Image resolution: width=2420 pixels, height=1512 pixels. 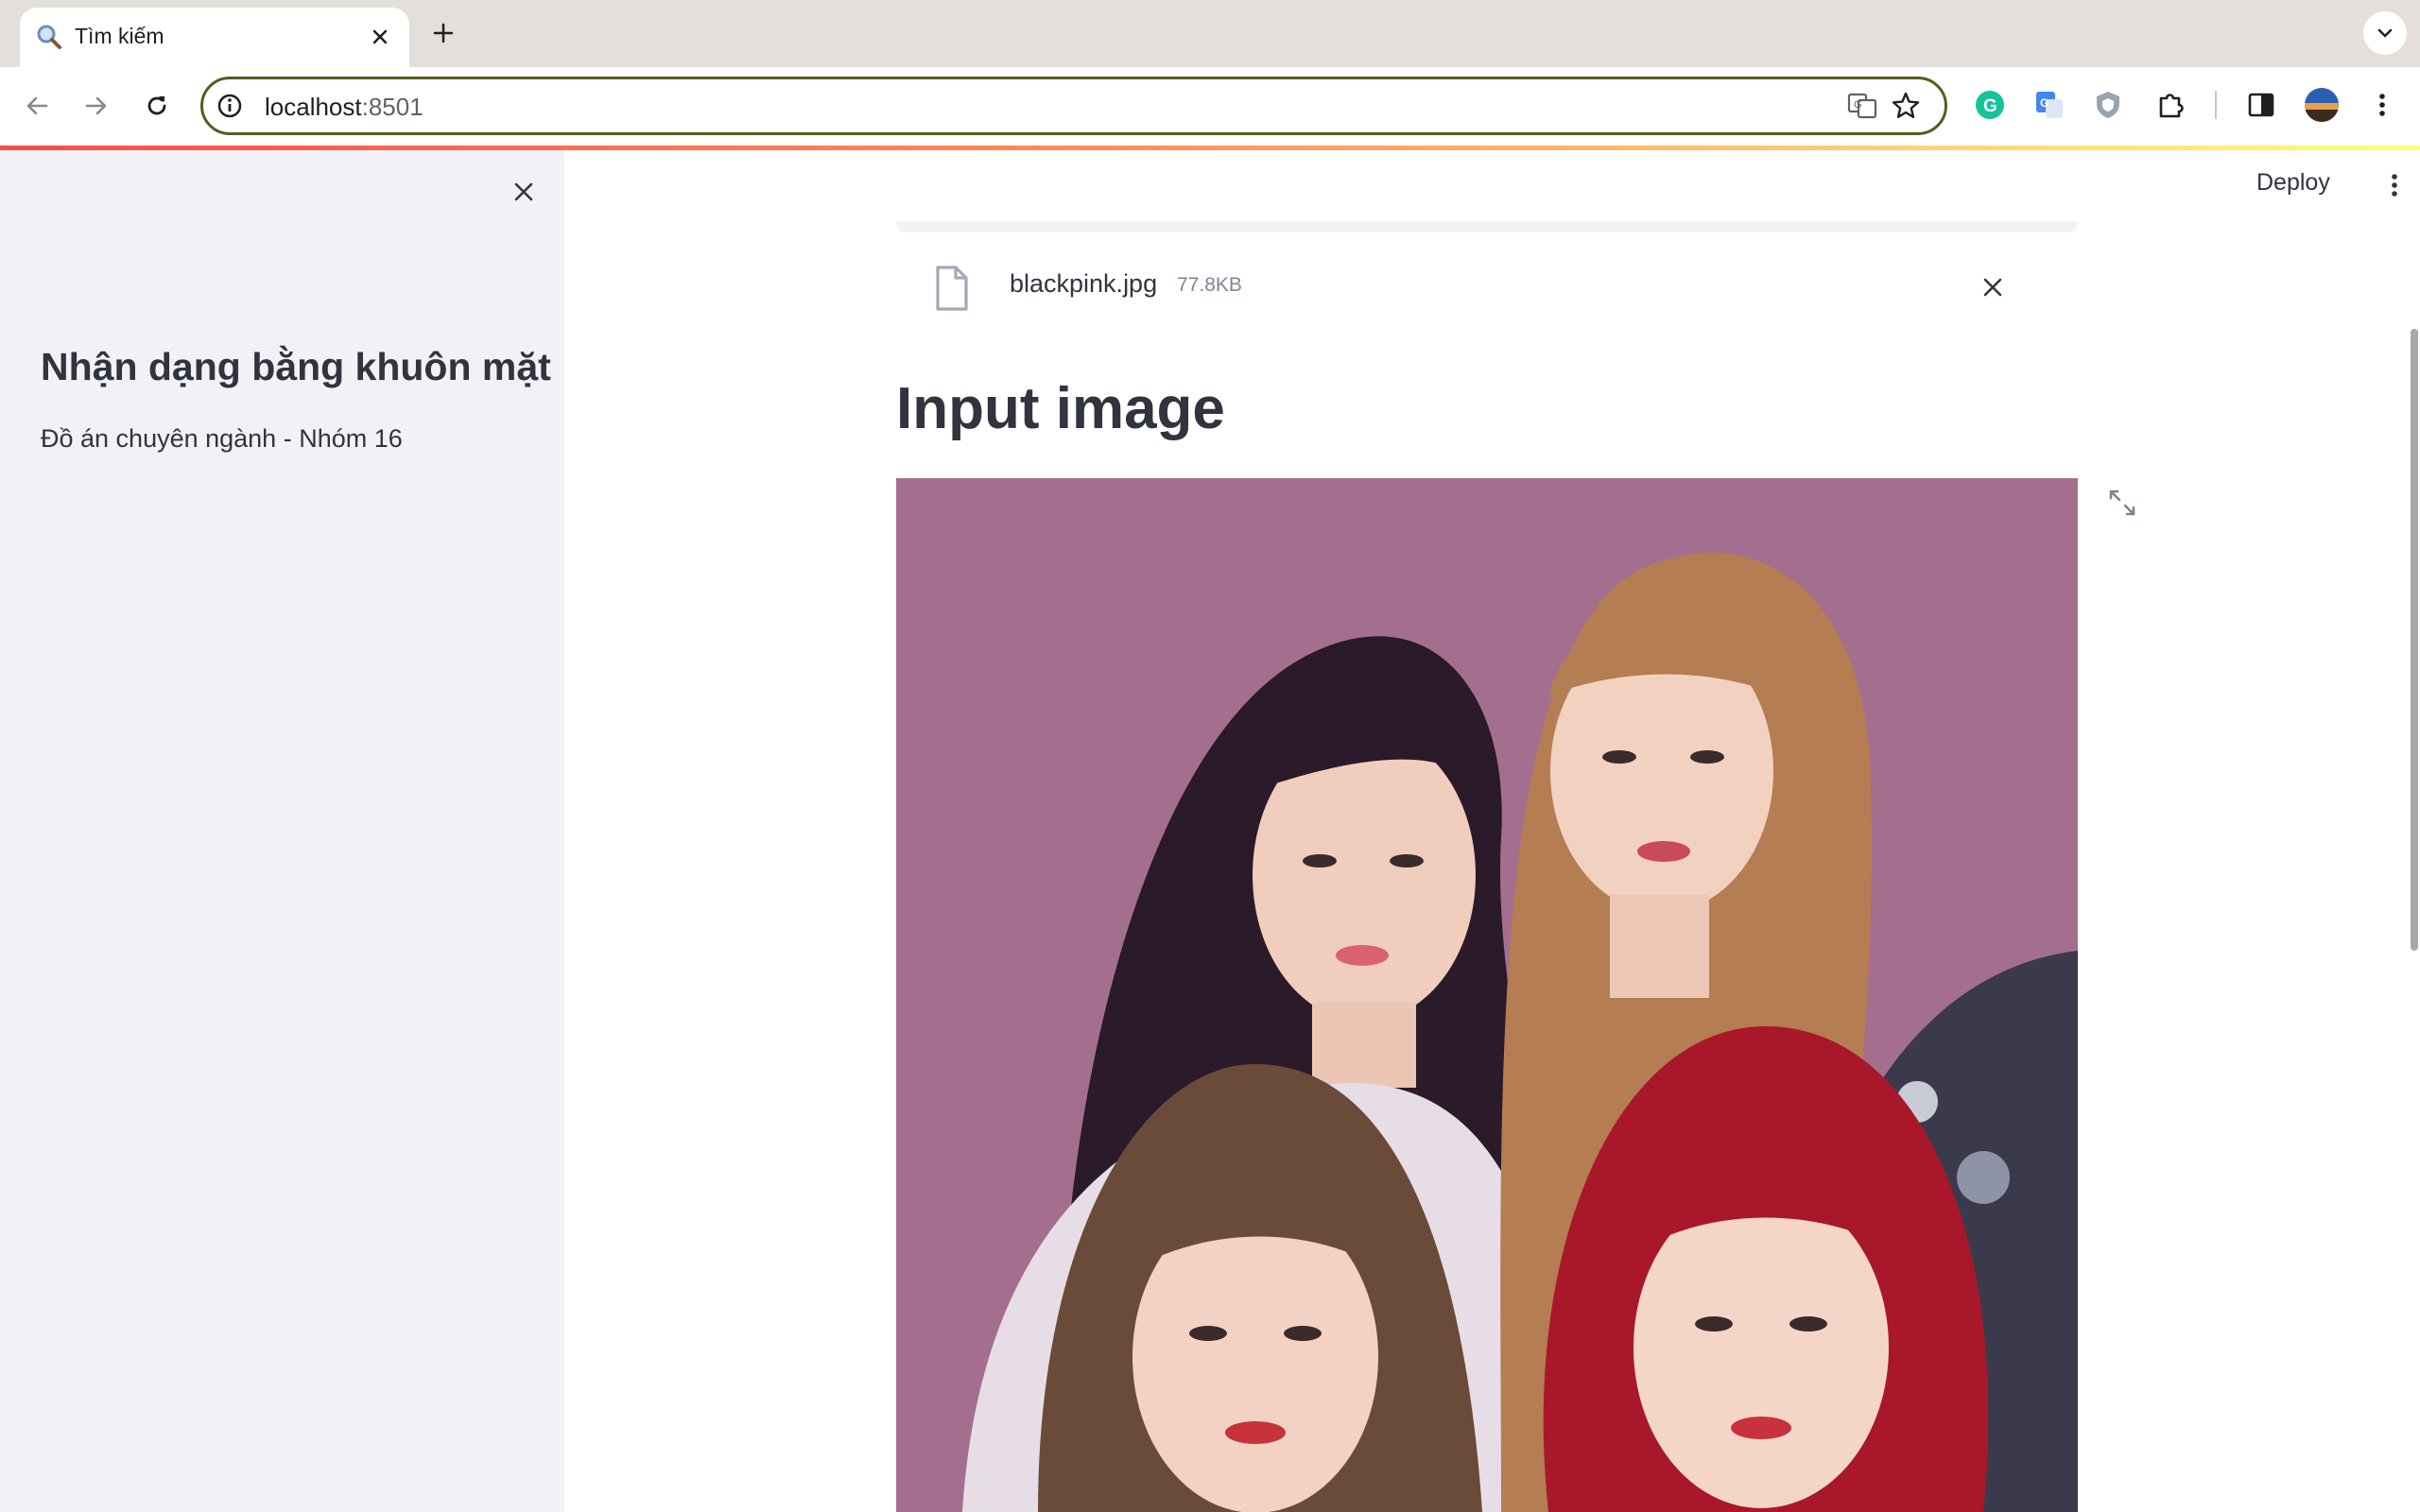 I want to click on fullscreen-expand-icon, so click(x=2122, y=503).